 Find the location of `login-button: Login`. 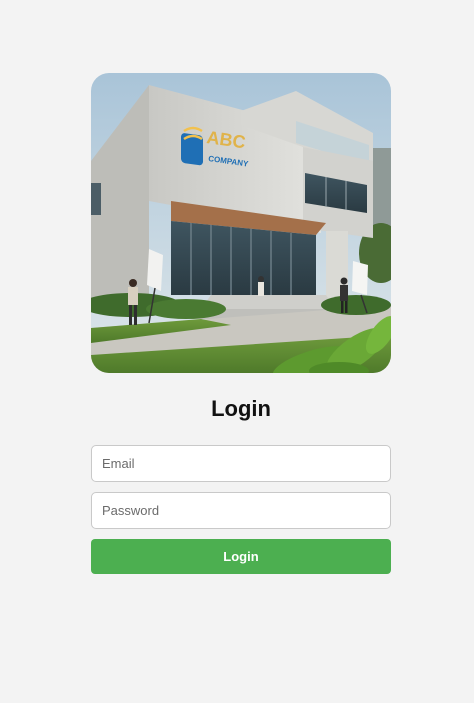

login-button: Login is located at coordinates (241, 556).